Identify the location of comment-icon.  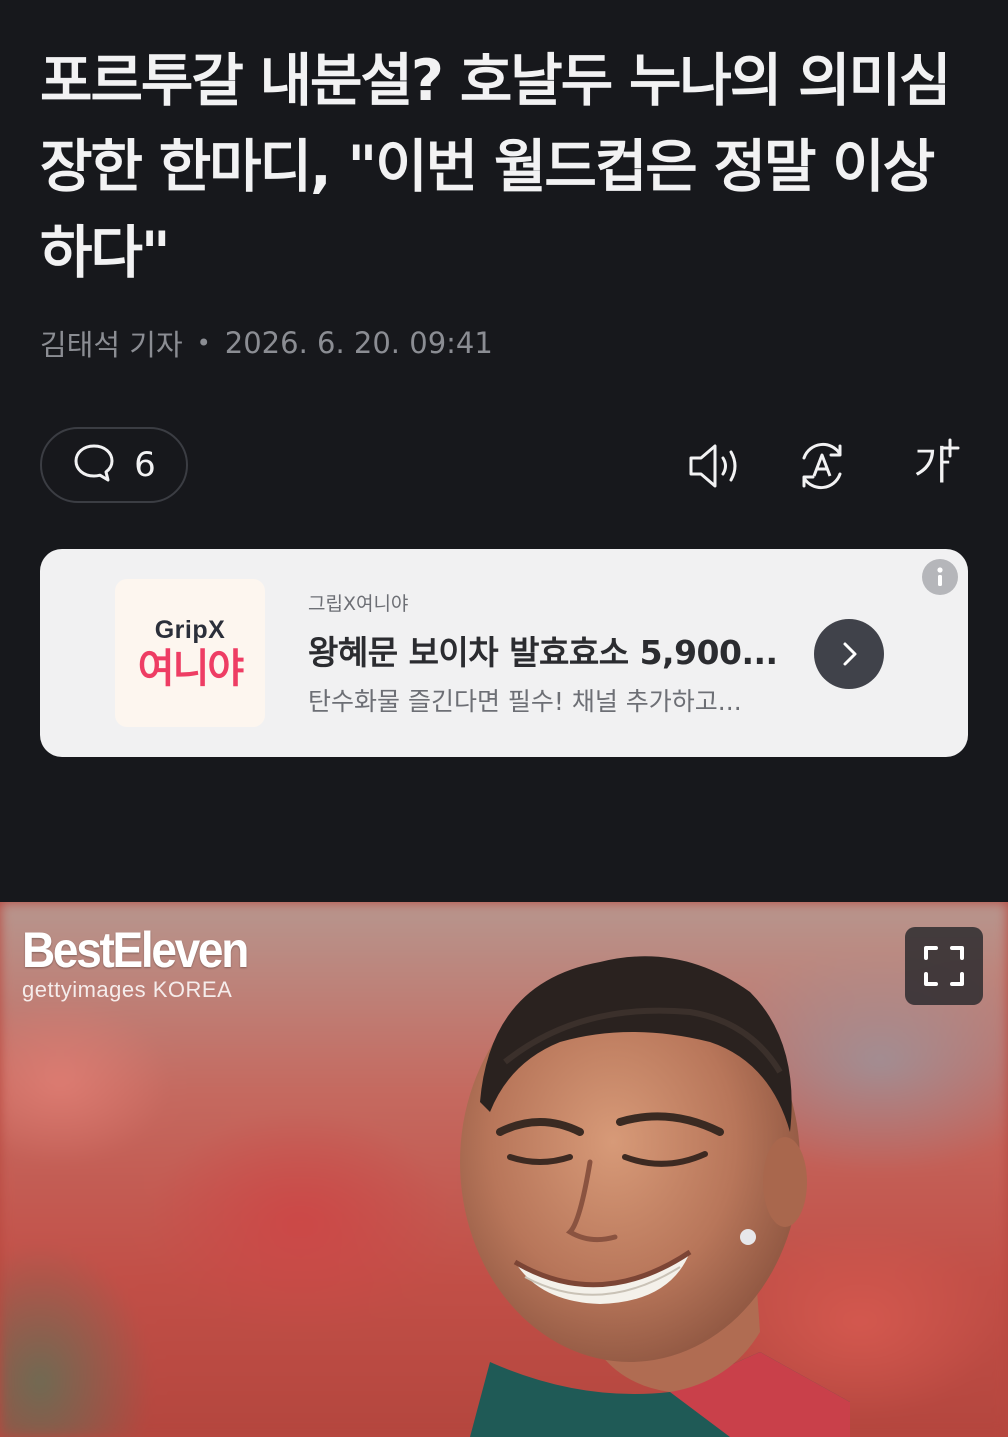
(94, 465).